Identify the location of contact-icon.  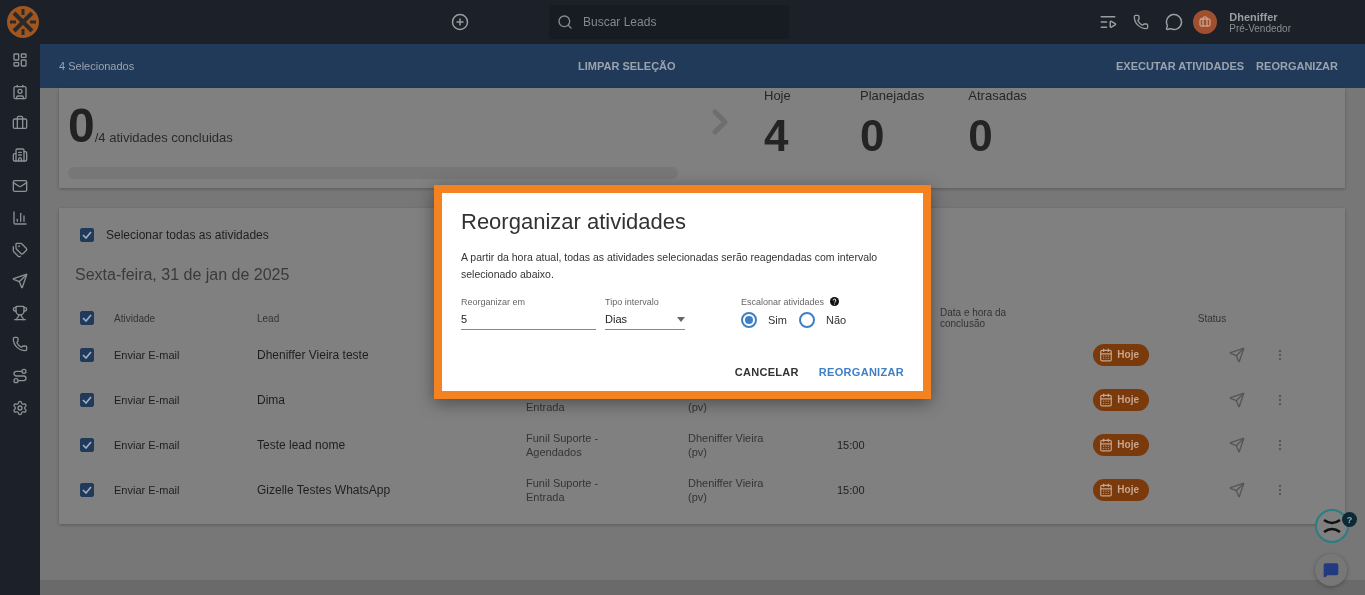
(20, 91).